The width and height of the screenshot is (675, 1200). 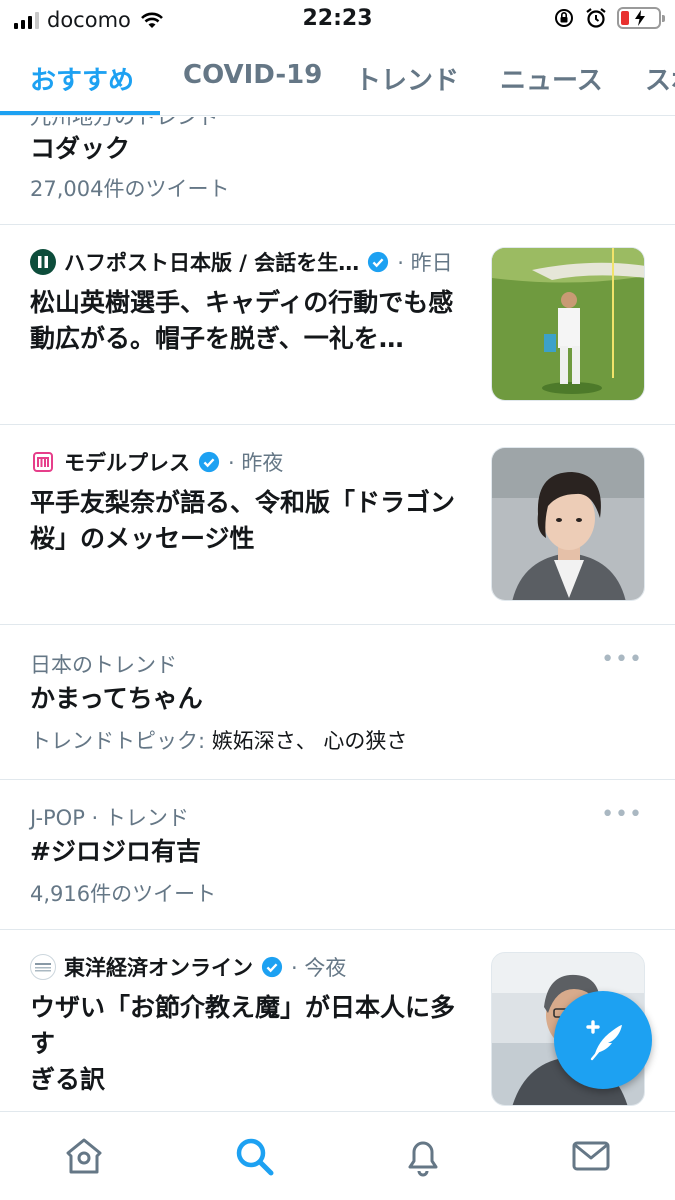 I want to click on news-source-row: 東洋経済オンライン · 今夜, so click(x=188, y=967).